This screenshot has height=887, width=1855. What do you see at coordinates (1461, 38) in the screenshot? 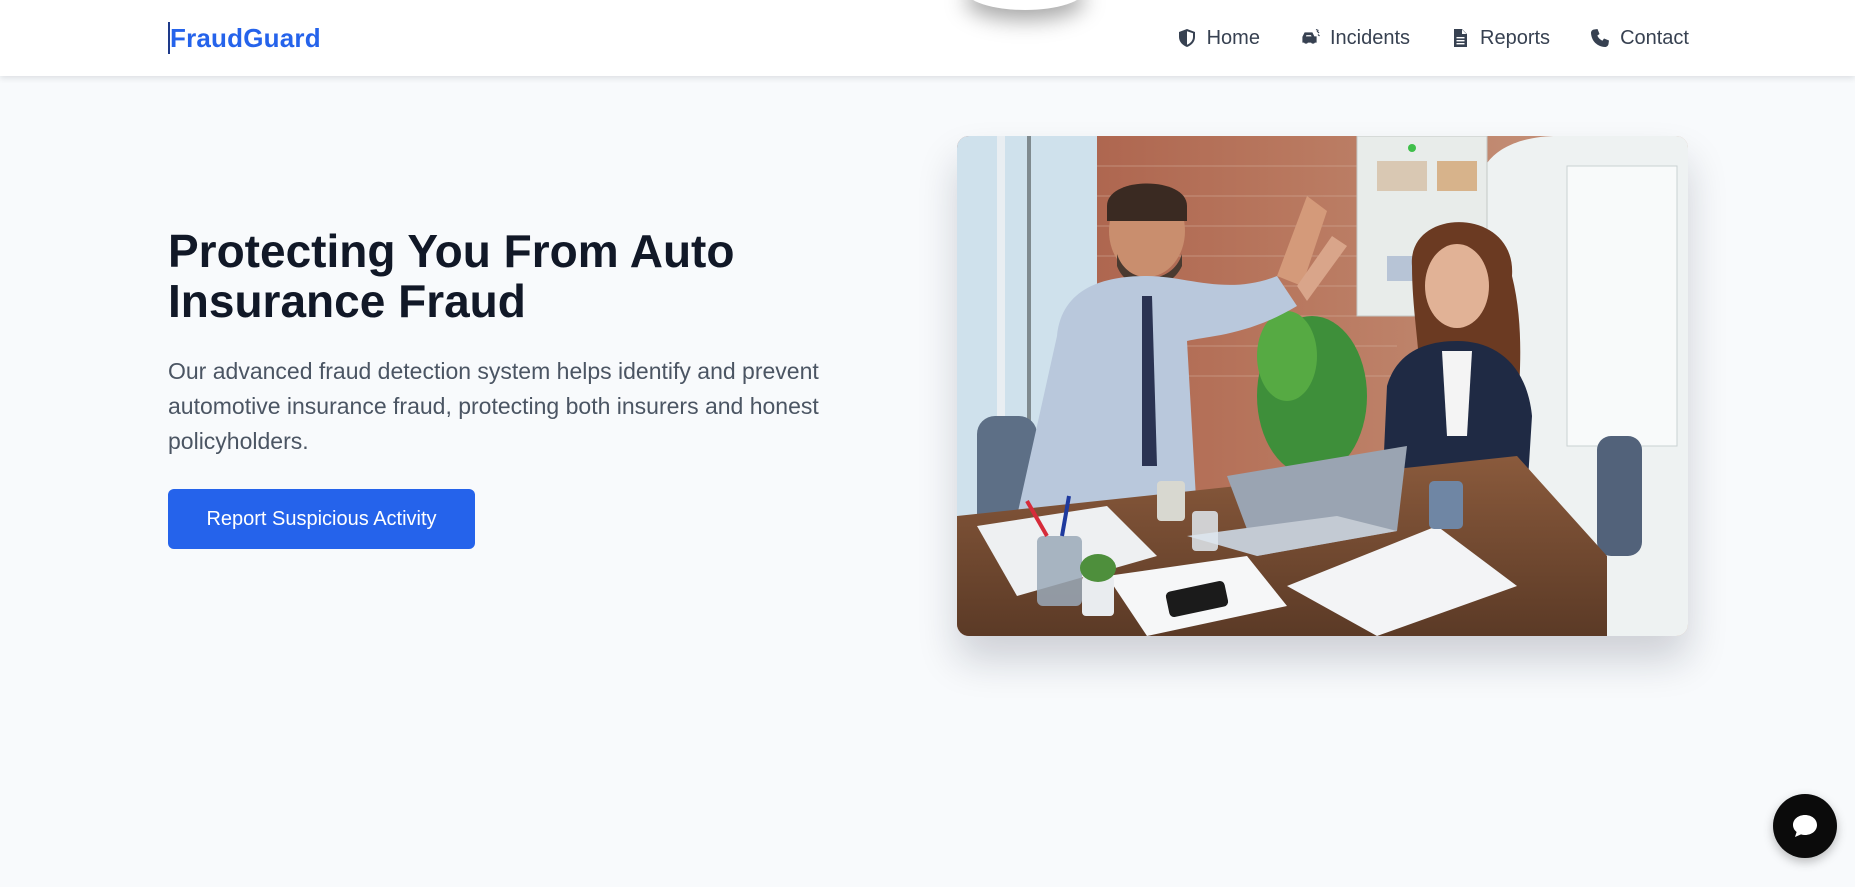
I see `document-icon` at bounding box center [1461, 38].